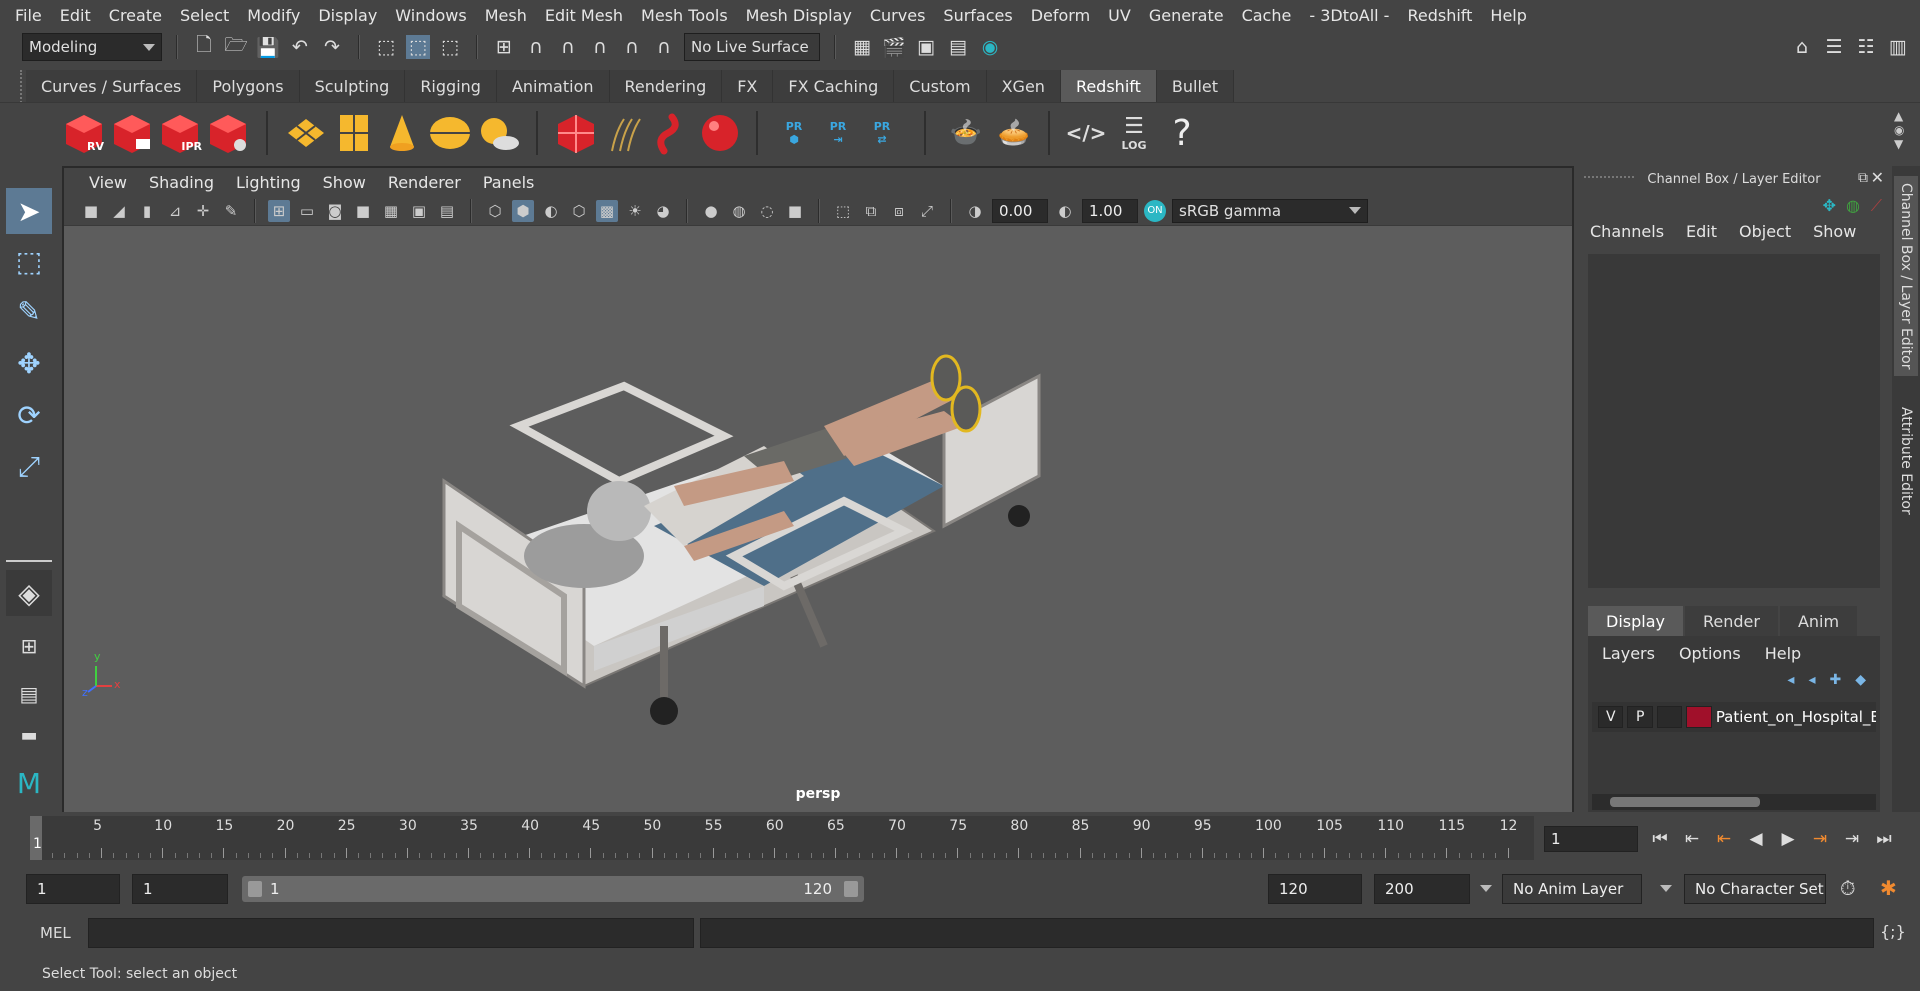 The image size is (1920, 991). Describe the element at coordinates (28, 15) in the screenshot. I see `menu-file: File` at that location.